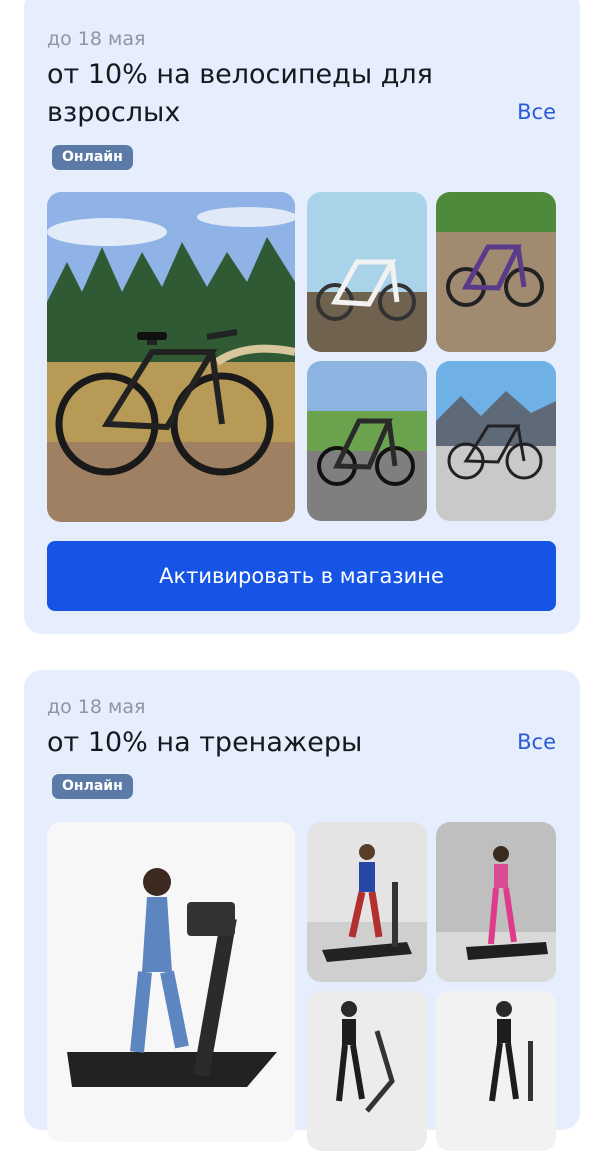 The width and height of the screenshot is (595, 1151). What do you see at coordinates (171, 982) in the screenshot?
I see `treadmill-main-image` at bounding box center [171, 982].